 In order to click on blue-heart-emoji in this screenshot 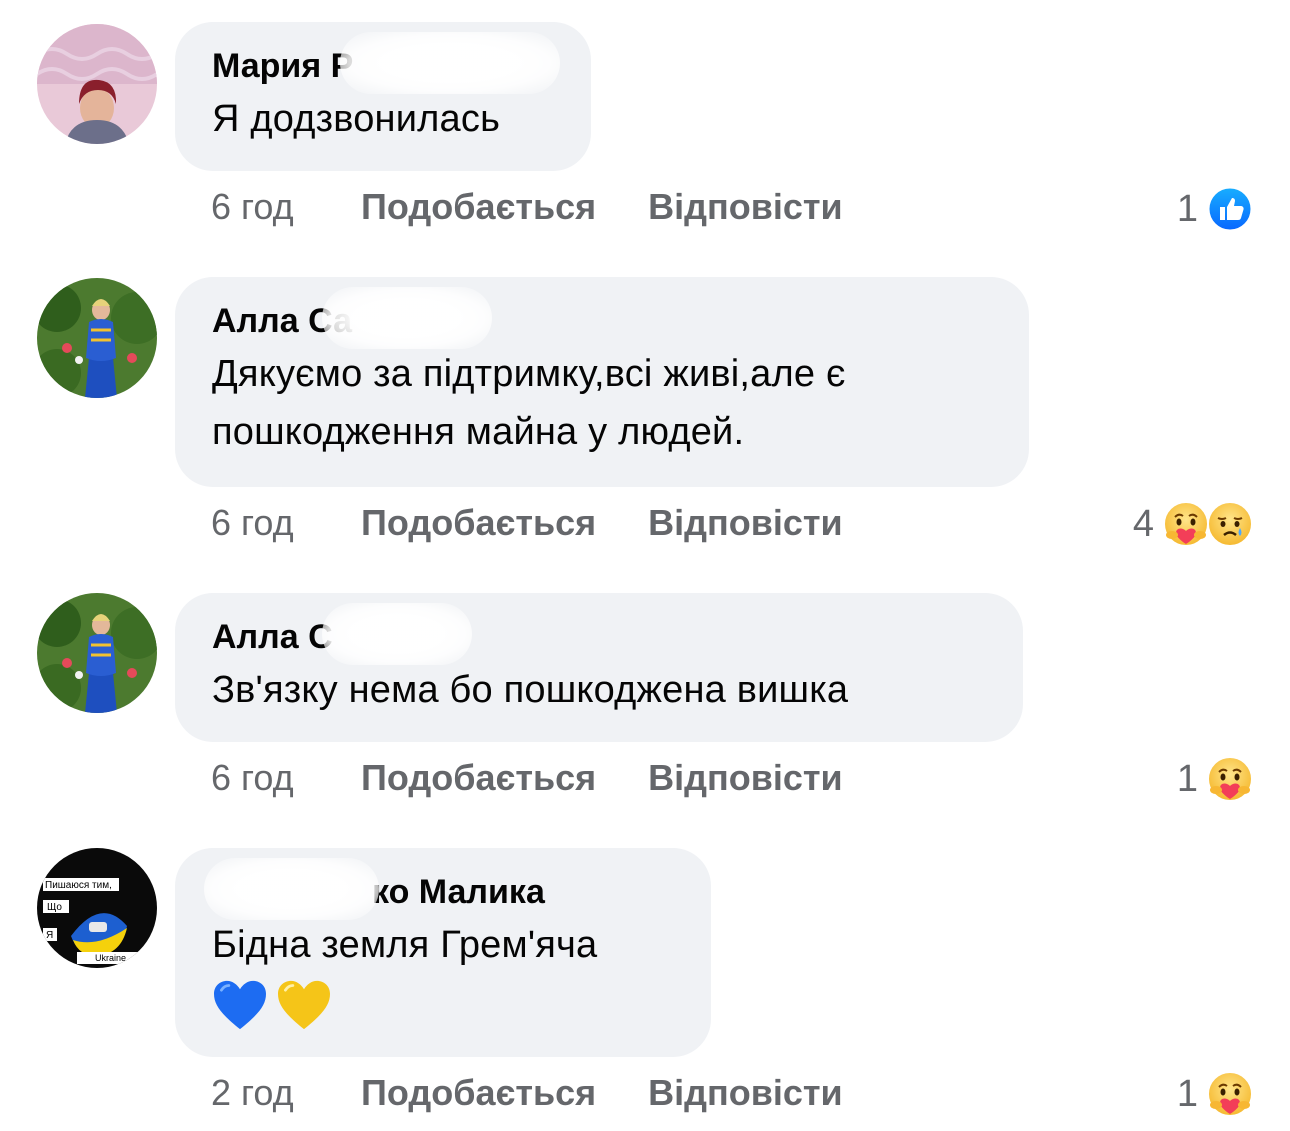, I will do `click(240, 1005)`.